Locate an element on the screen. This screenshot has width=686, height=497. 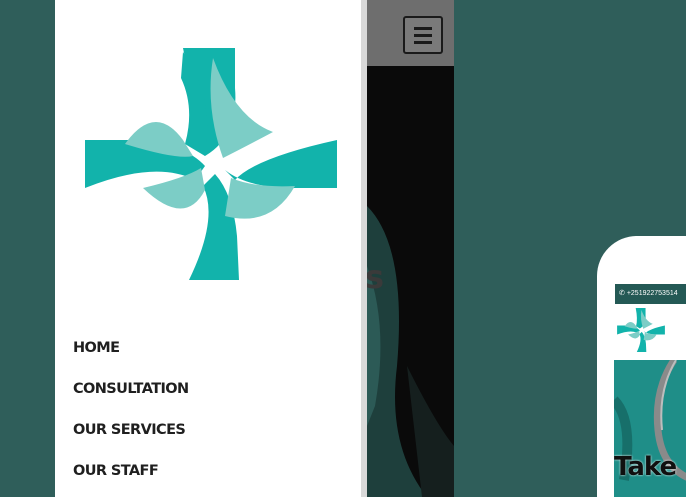
contact-bar: ✆ +251922753514 is located at coordinates (650, 294).